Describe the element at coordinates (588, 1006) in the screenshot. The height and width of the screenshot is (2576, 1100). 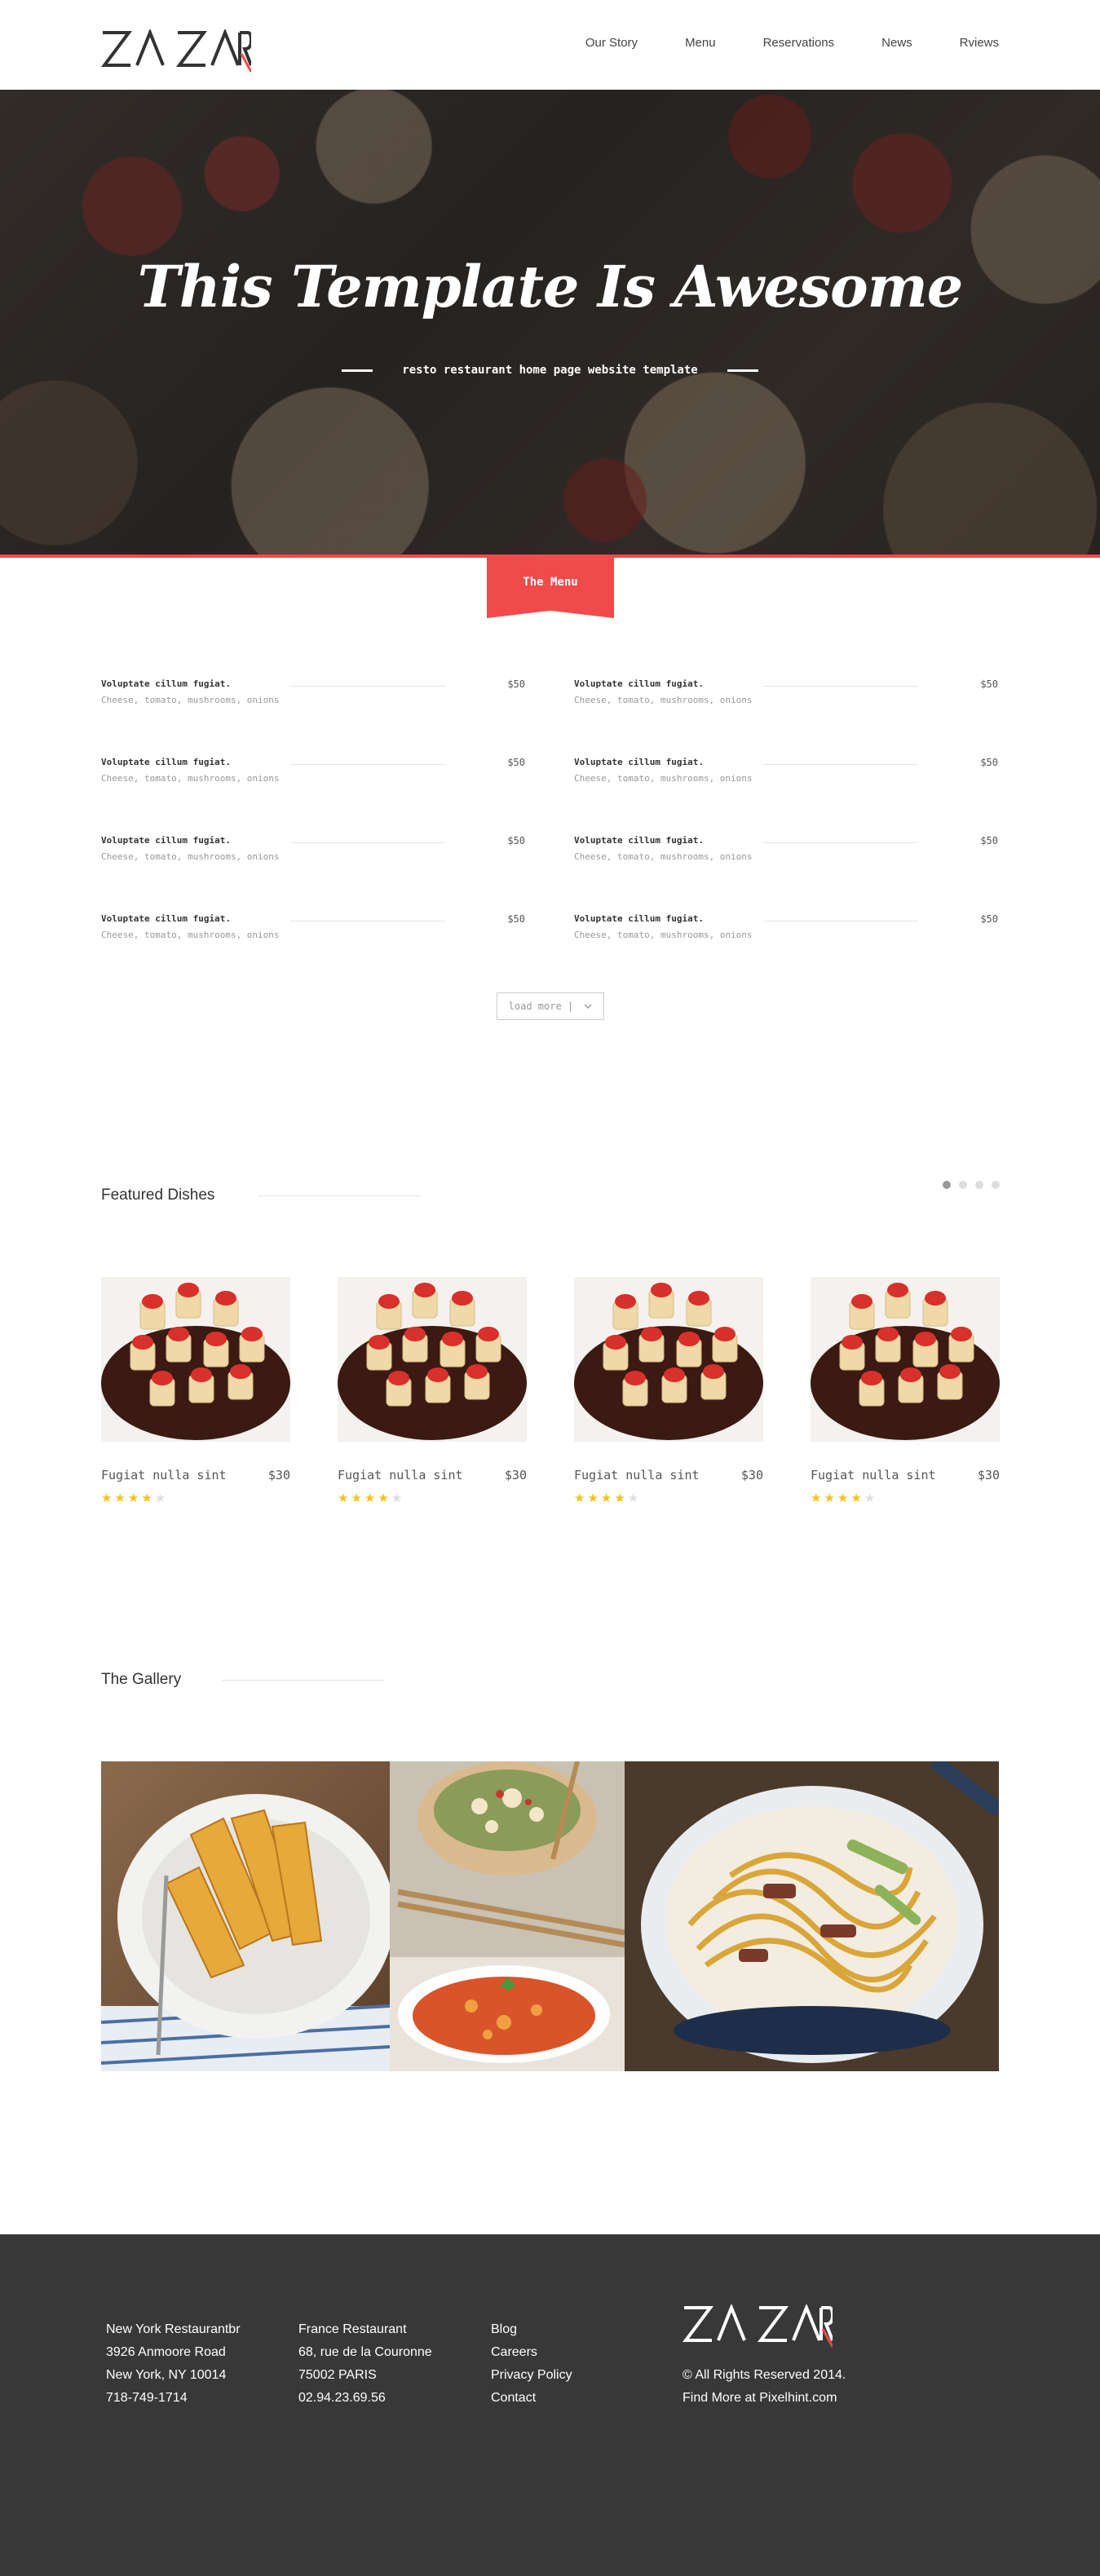
I see `chevron-down-icon` at that location.